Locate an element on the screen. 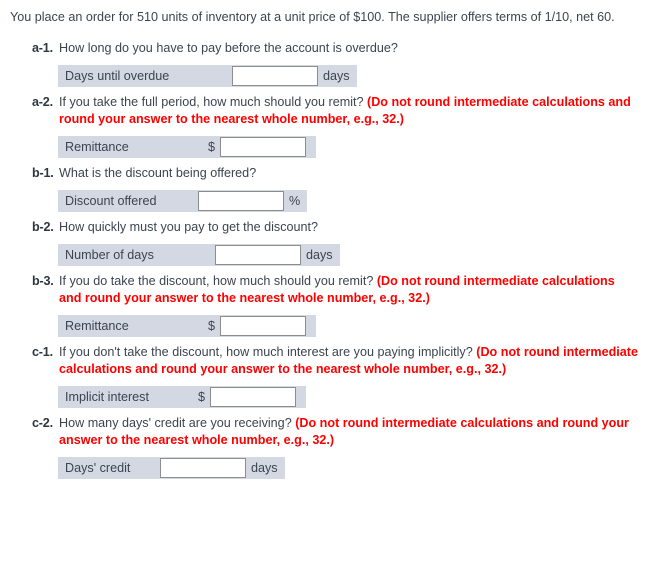  answer-label: Days until overdue is located at coordinates (117, 76).